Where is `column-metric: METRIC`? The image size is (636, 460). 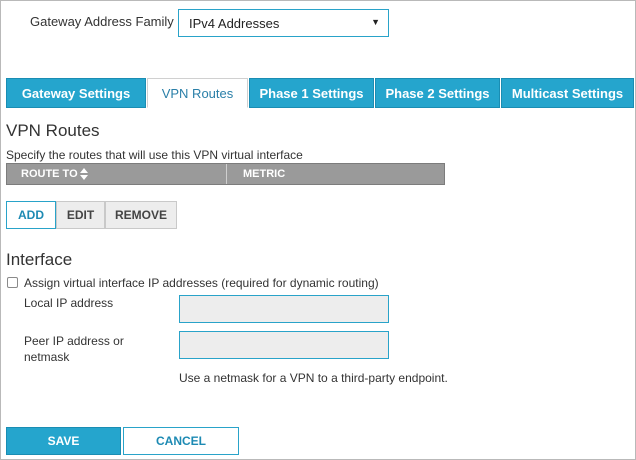
column-metric: METRIC is located at coordinates (264, 174).